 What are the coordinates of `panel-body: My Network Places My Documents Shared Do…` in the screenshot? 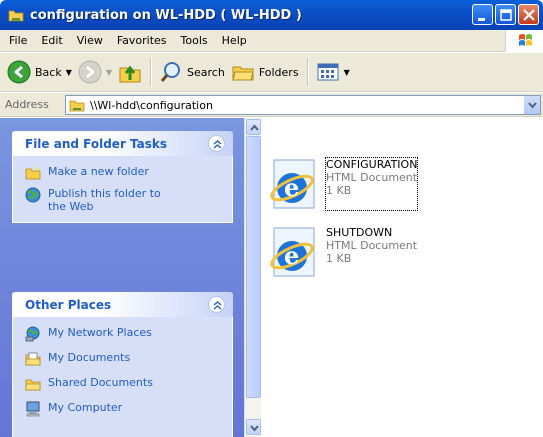 It's located at (122, 377).